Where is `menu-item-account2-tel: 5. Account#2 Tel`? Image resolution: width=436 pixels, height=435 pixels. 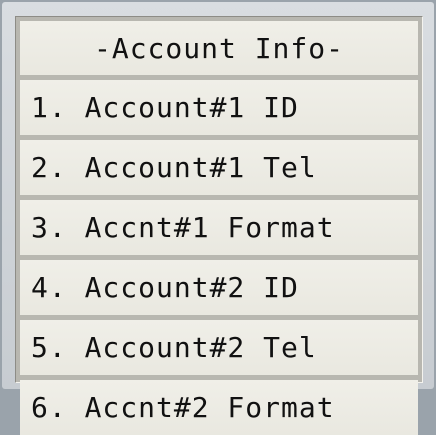
menu-item-account2-tel: 5. Account#2 Tel is located at coordinates (219, 347).